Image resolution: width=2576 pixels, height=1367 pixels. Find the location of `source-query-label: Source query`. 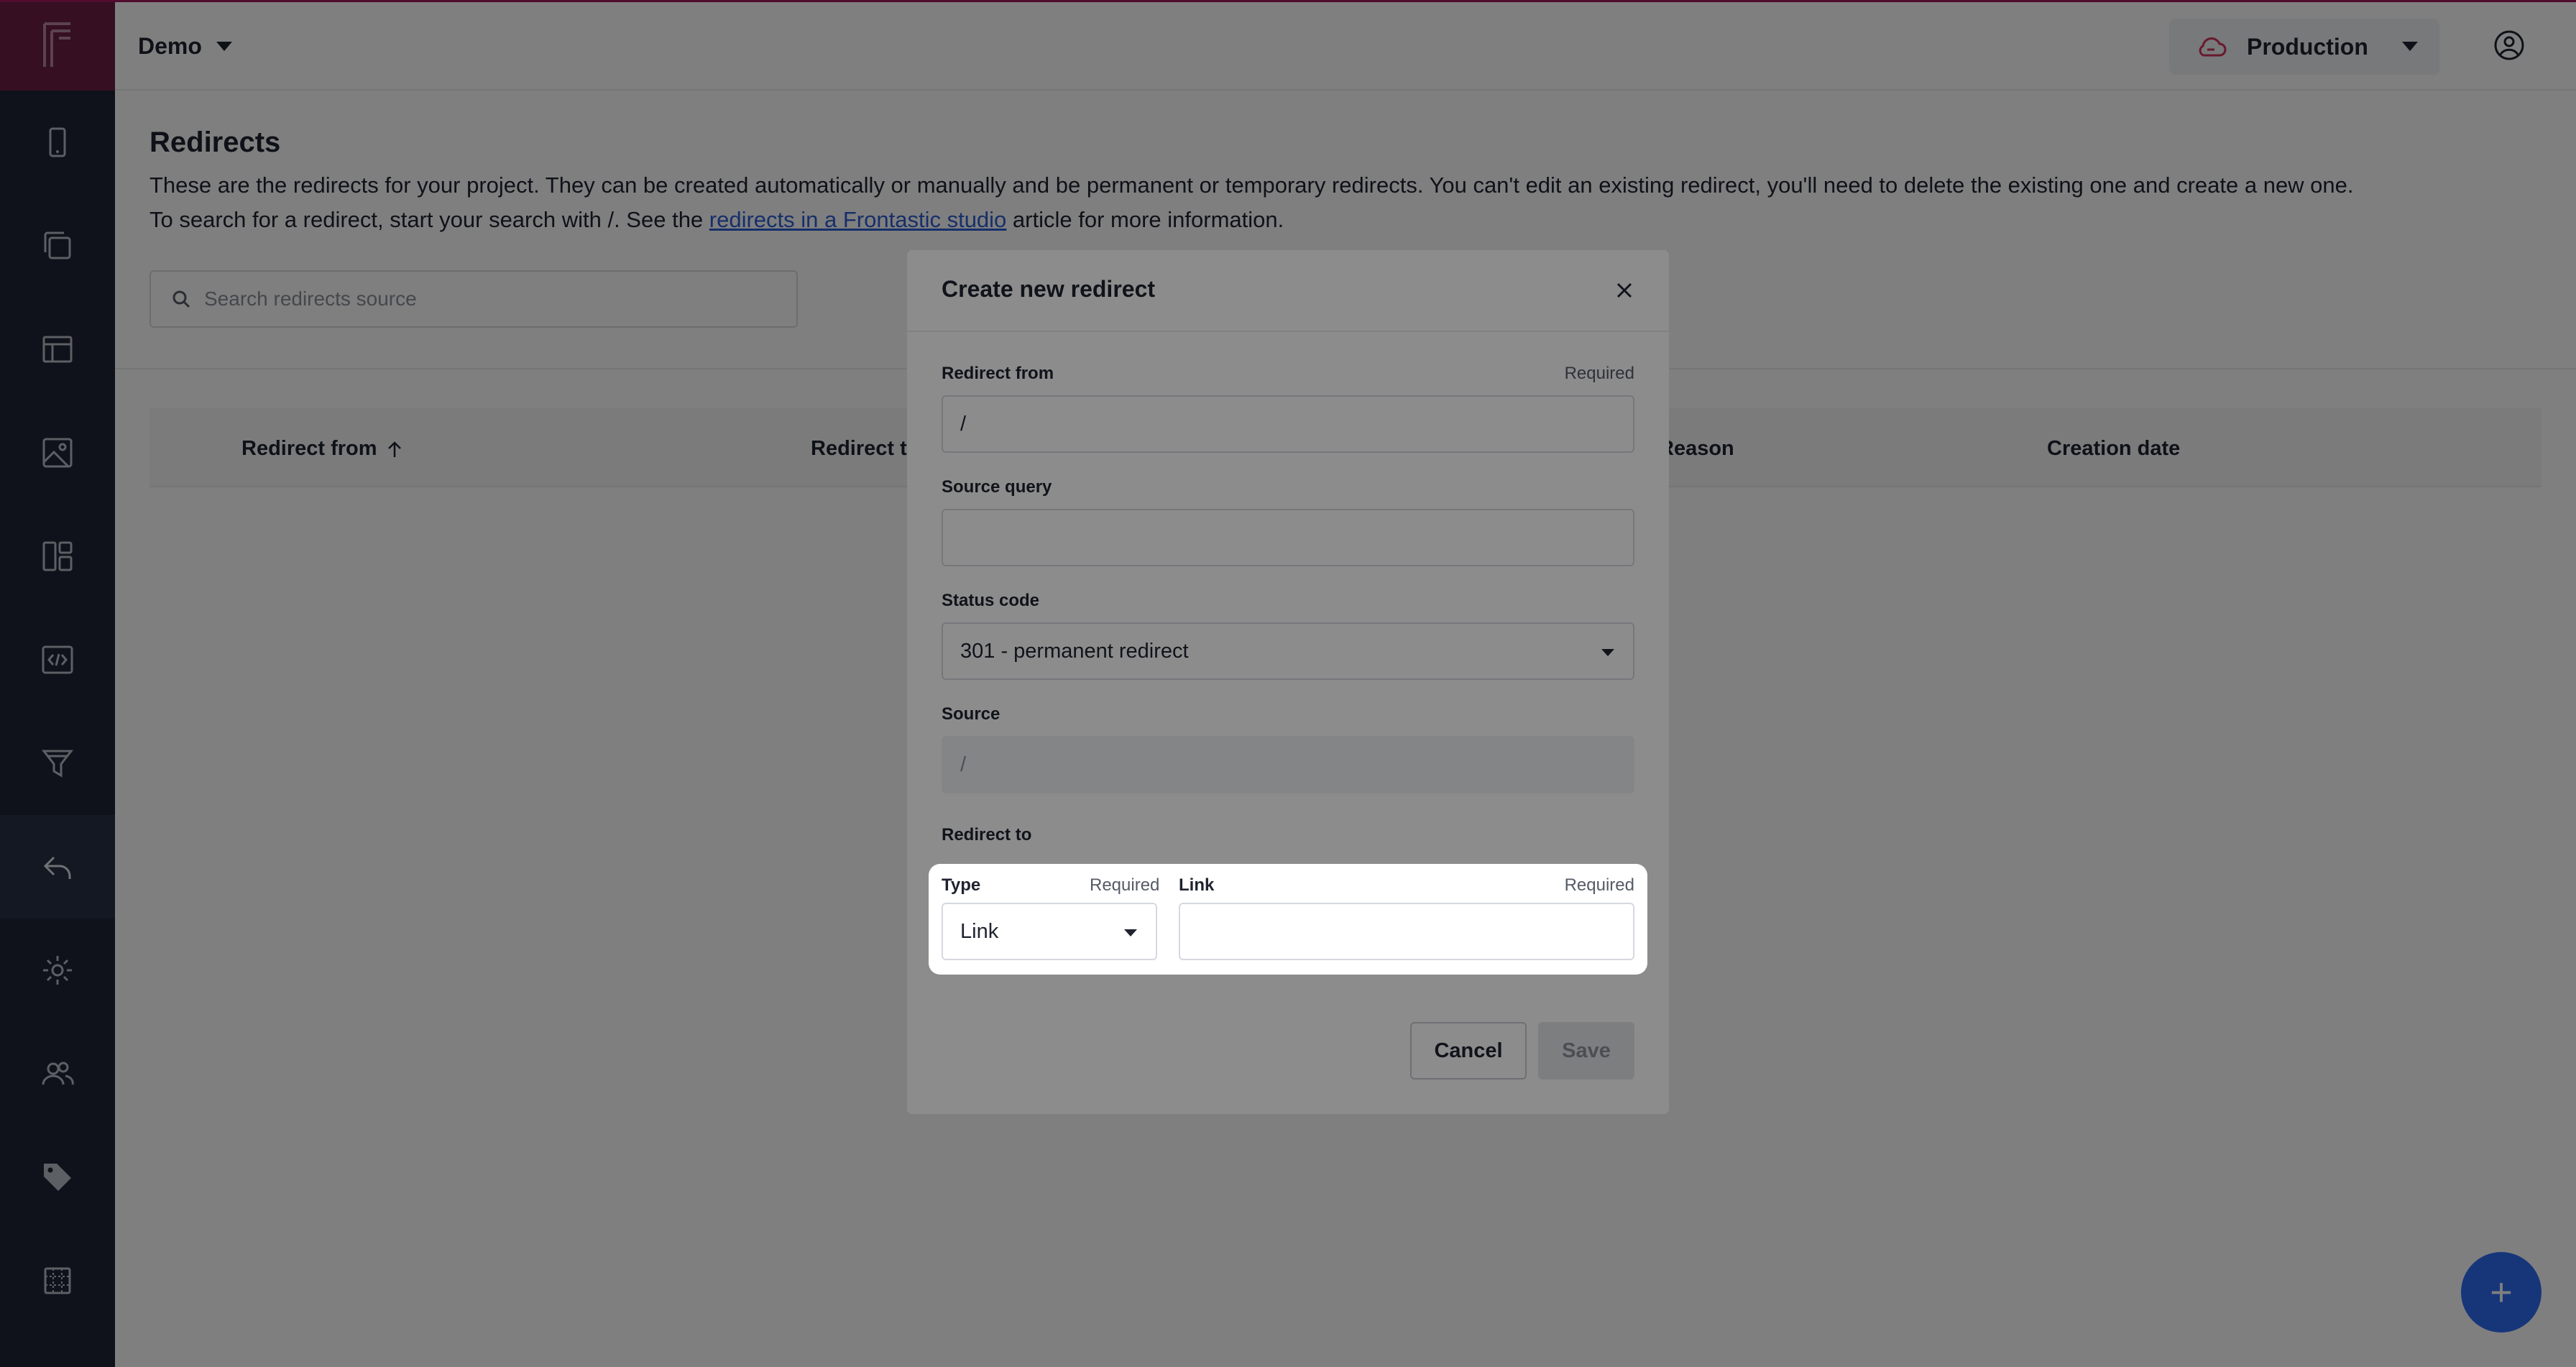

source-query-label: Source query is located at coordinates (997, 487).